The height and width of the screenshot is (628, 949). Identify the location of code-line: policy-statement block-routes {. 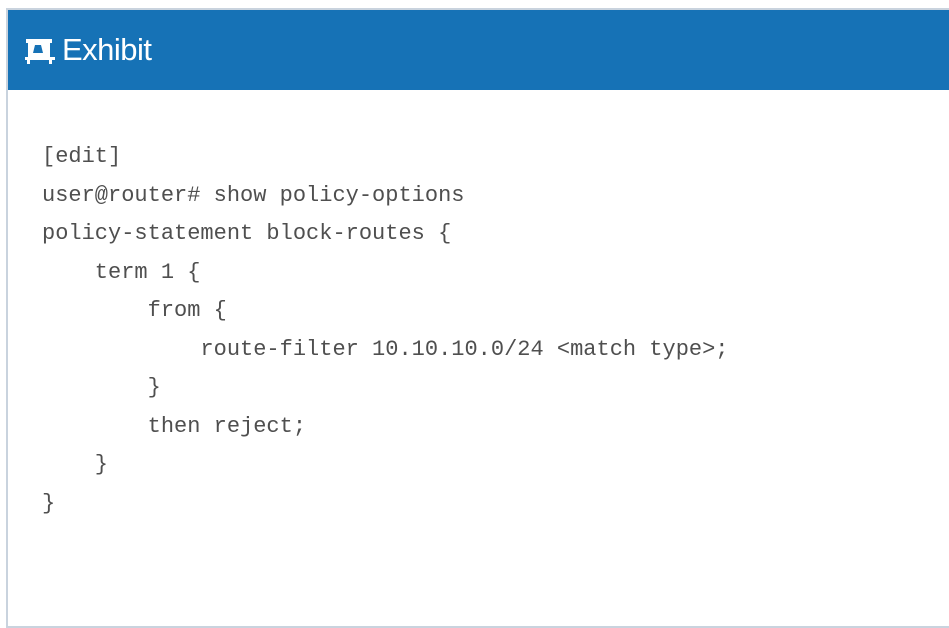
(247, 233).